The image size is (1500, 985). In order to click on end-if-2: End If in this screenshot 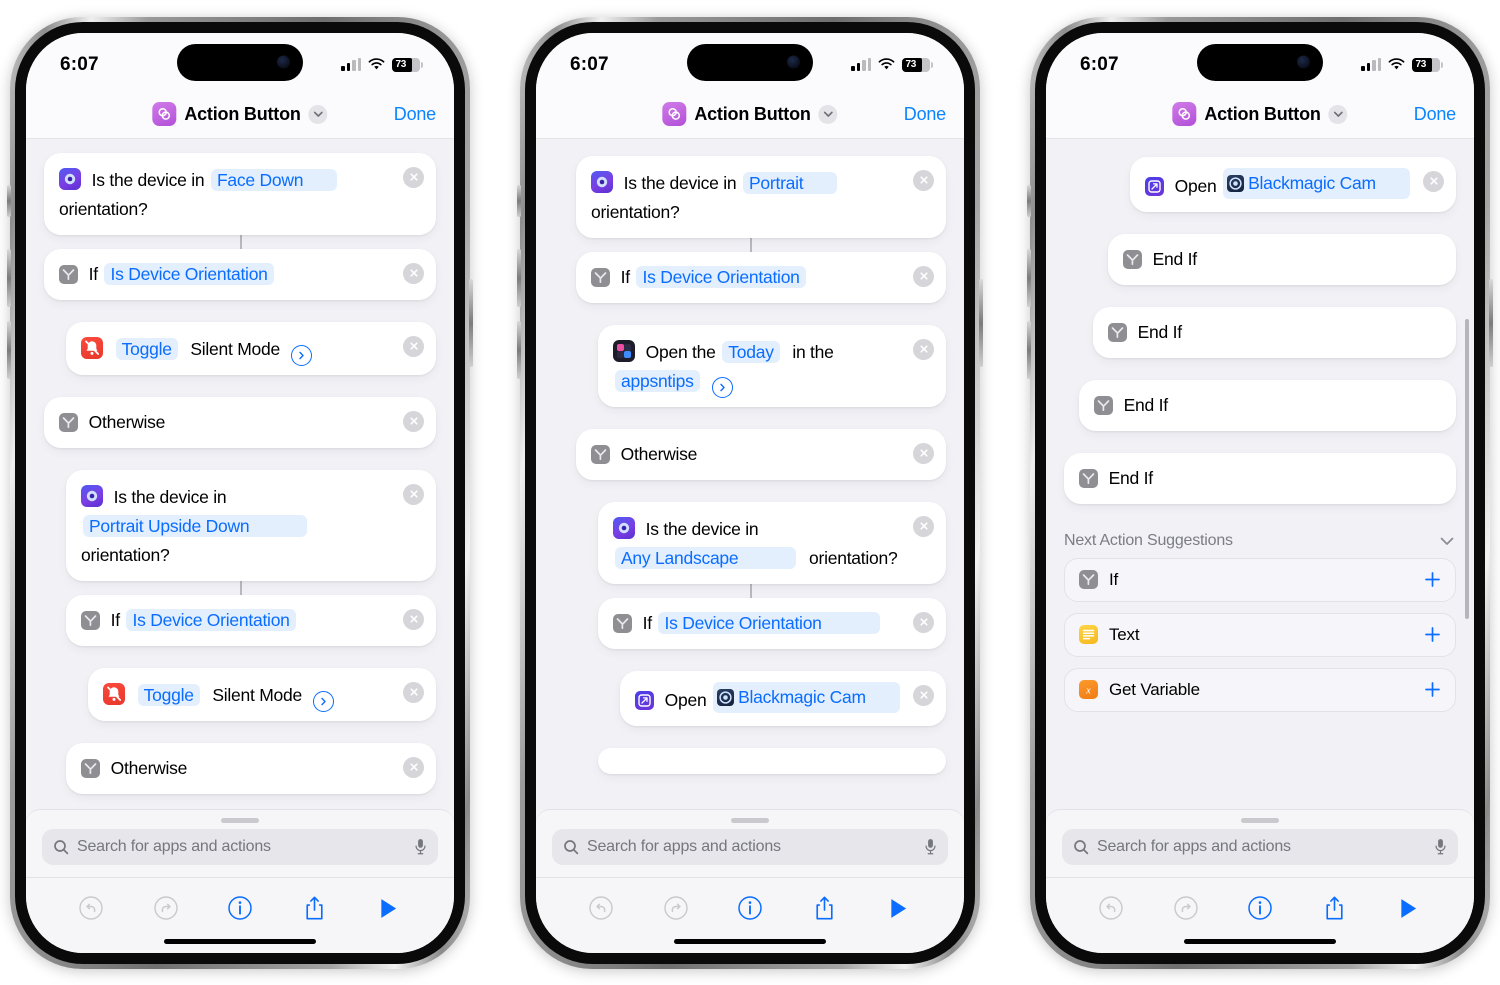, I will do `click(1274, 332)`.